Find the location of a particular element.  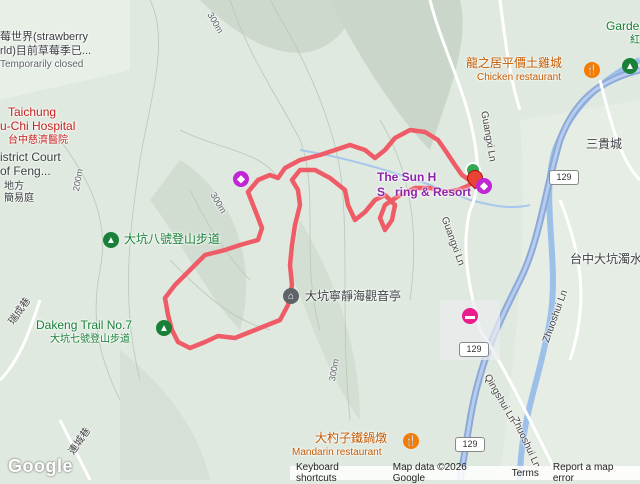

attraction-icon: ◆ is located at coordinates (241, 179).